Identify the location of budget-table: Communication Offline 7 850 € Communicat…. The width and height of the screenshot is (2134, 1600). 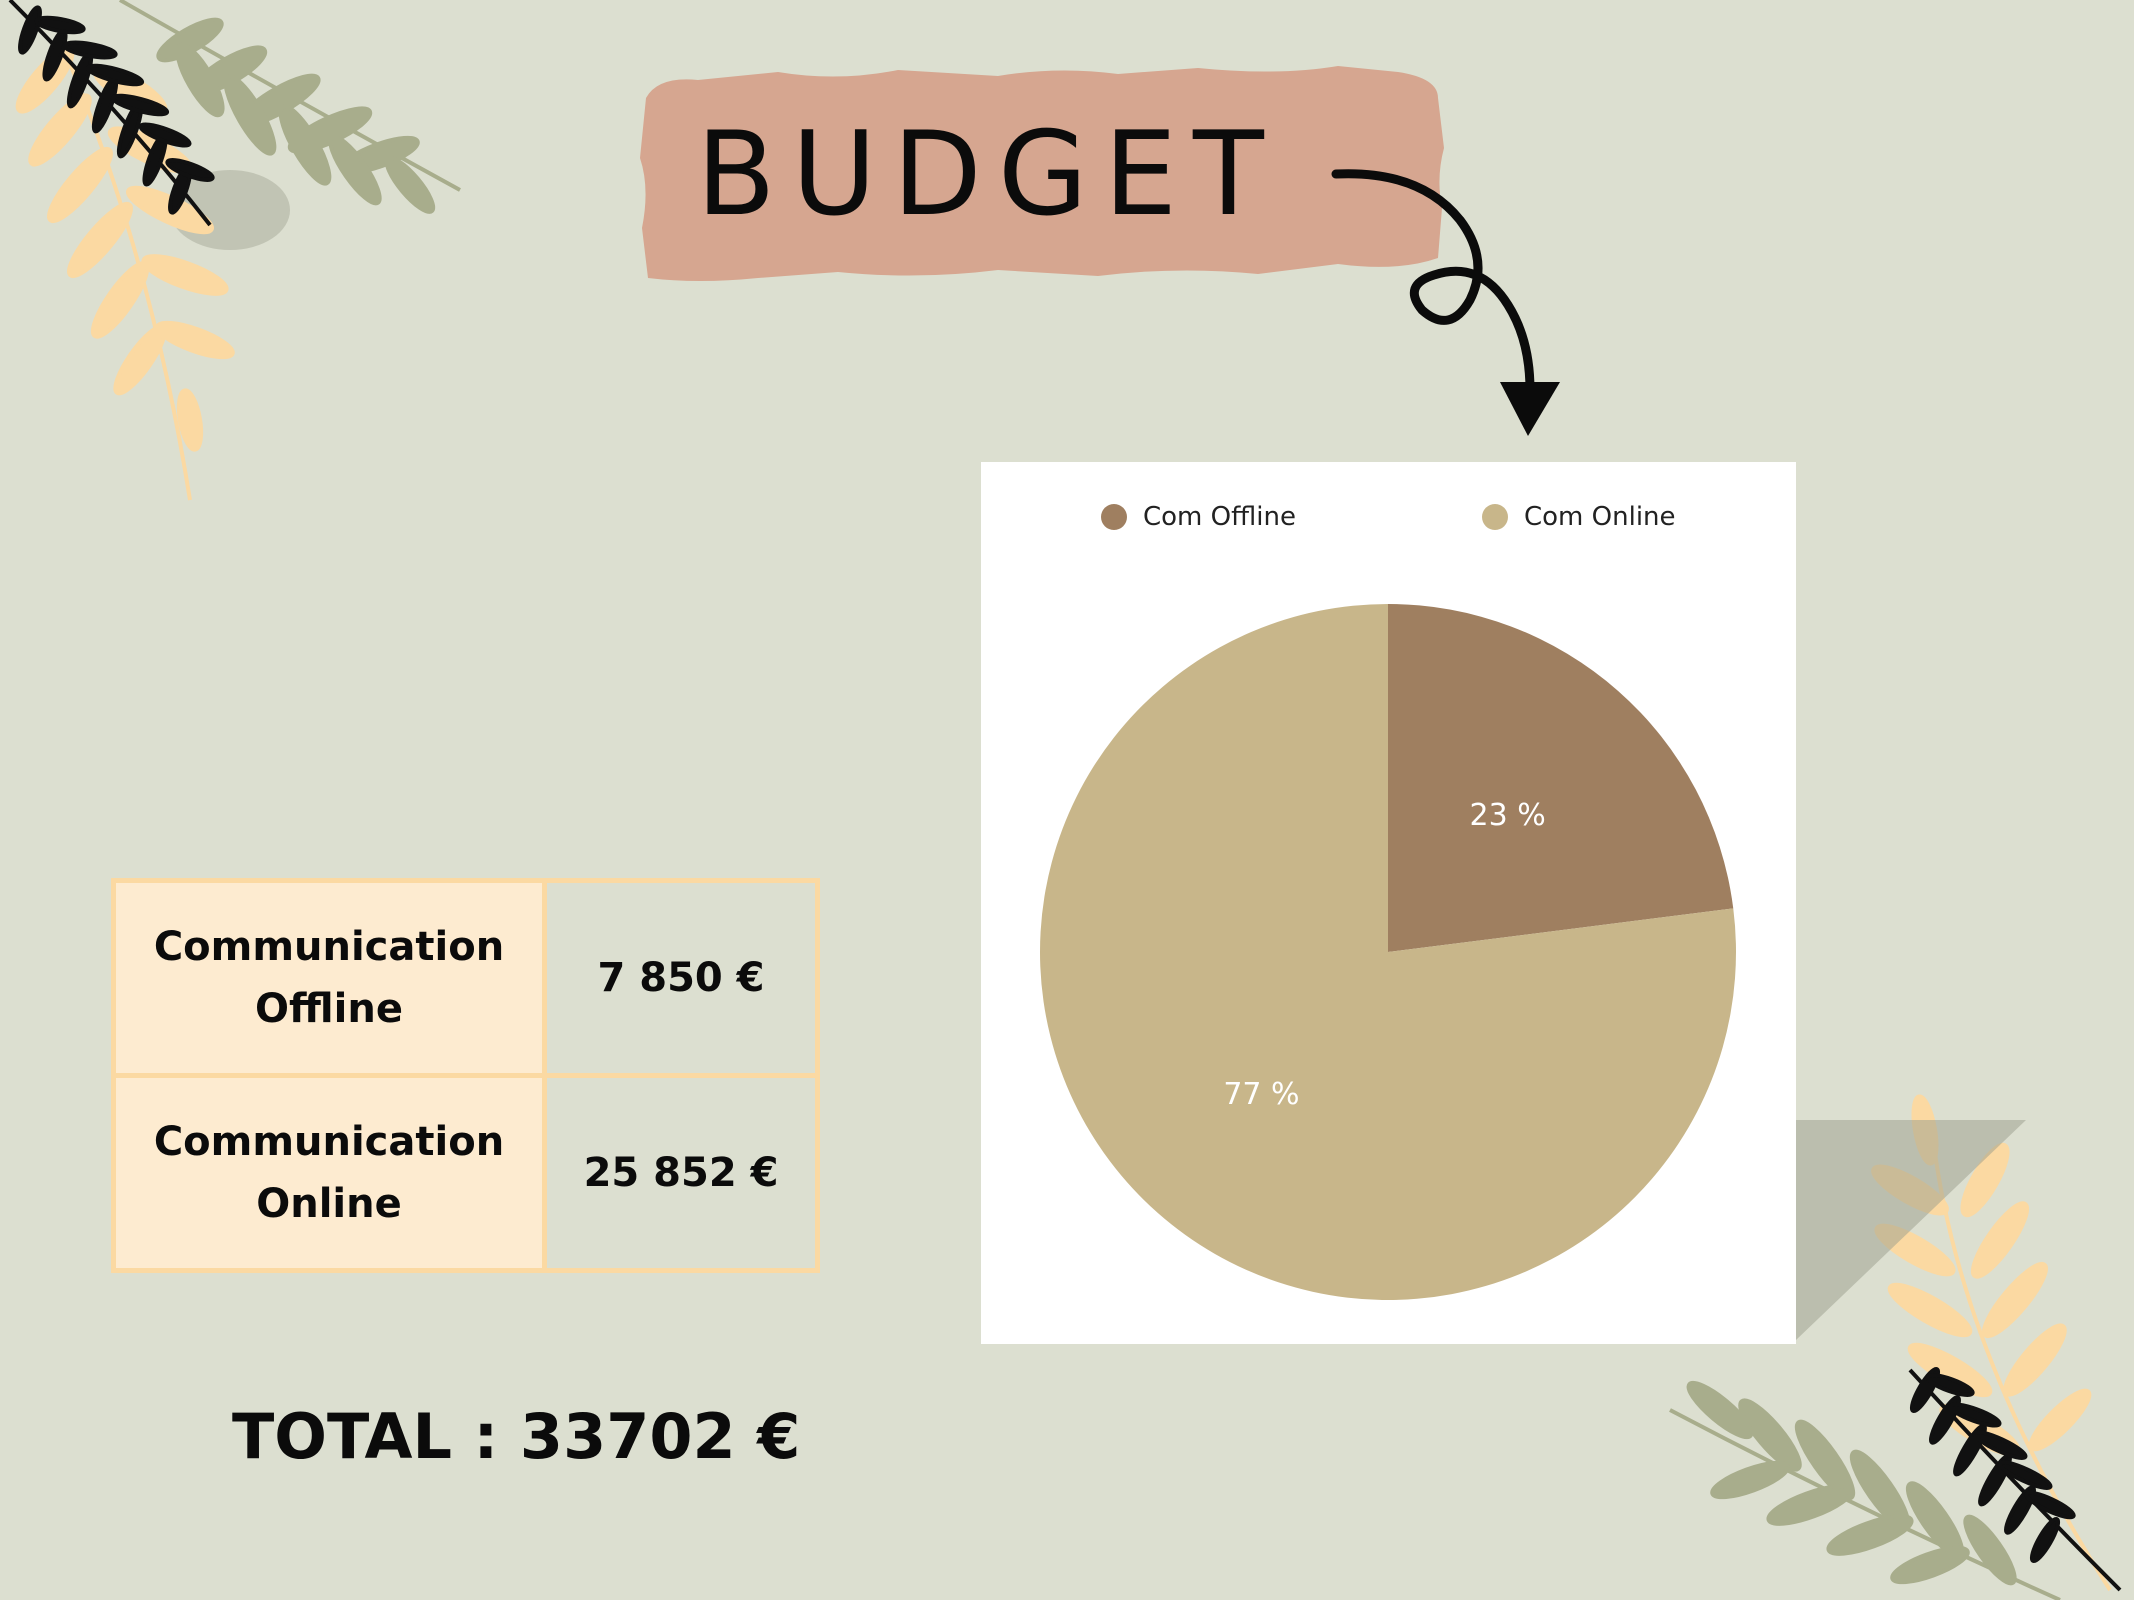
(465, 1075).